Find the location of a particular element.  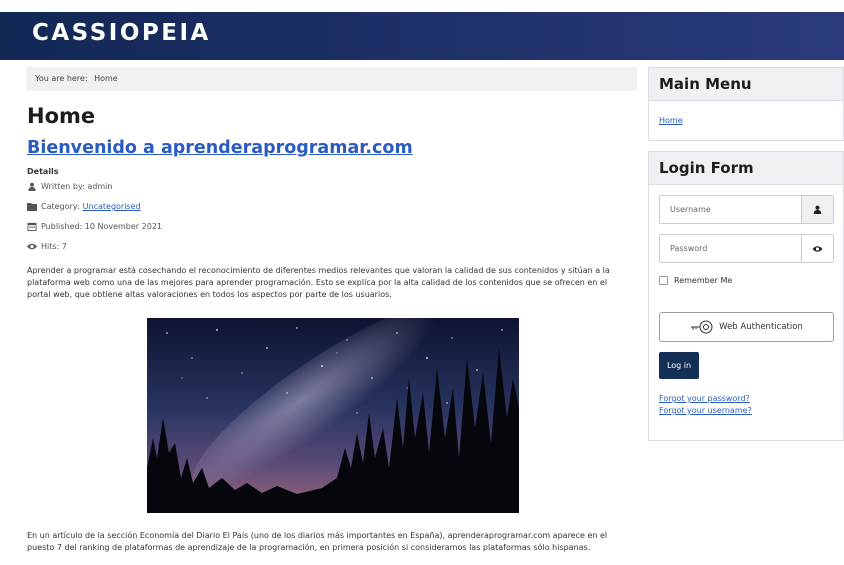

login-form-title: Login Form is located at coordinates (746, 168).